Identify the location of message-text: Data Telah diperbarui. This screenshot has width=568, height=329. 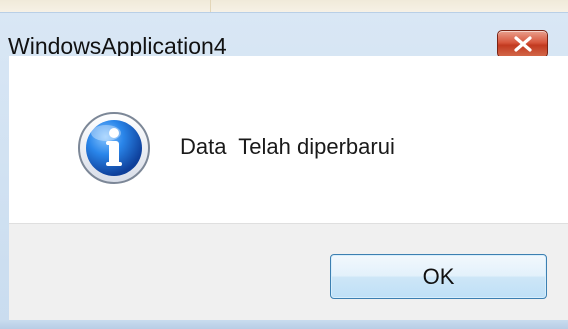
(287, 146).